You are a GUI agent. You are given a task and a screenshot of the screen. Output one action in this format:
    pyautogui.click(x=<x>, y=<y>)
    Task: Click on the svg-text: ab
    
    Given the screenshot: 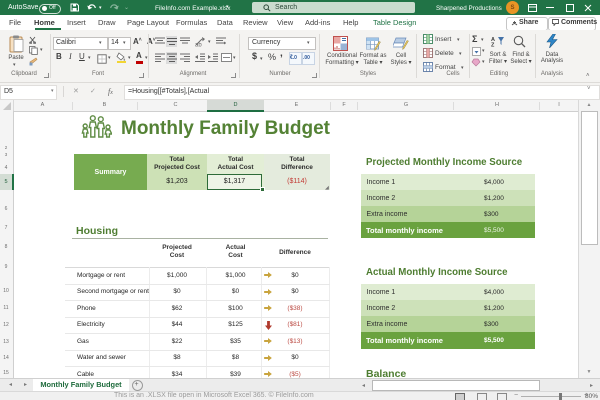 What is the action you would take?
    pyautogui.click(x=198, y=45)
    